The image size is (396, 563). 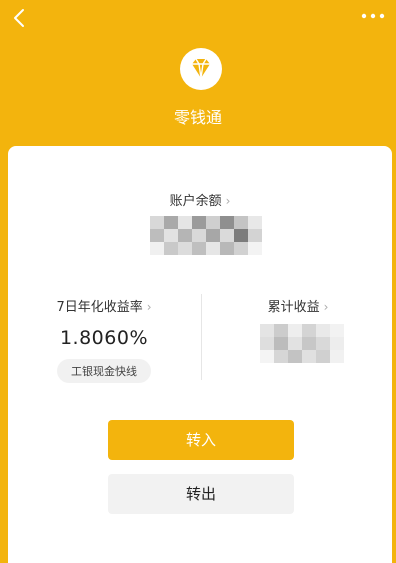 What do you see at coordinates (373, 16) in the screenshot?
I see `more-dots-icon` at bounding box center [373, 16].